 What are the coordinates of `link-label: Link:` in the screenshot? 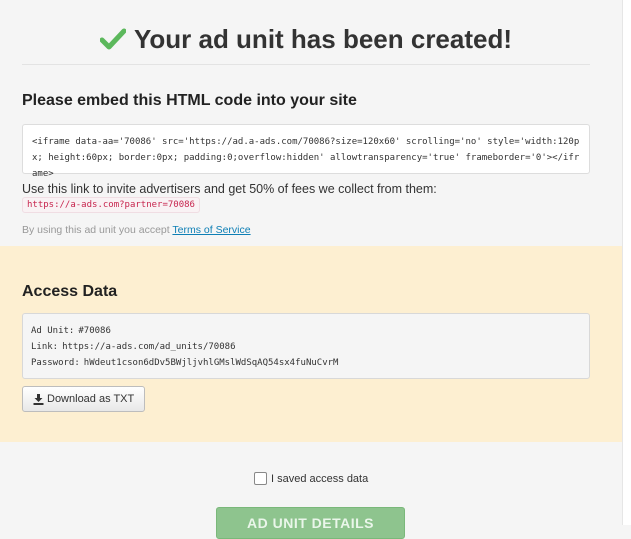 It's located at (45, 347).